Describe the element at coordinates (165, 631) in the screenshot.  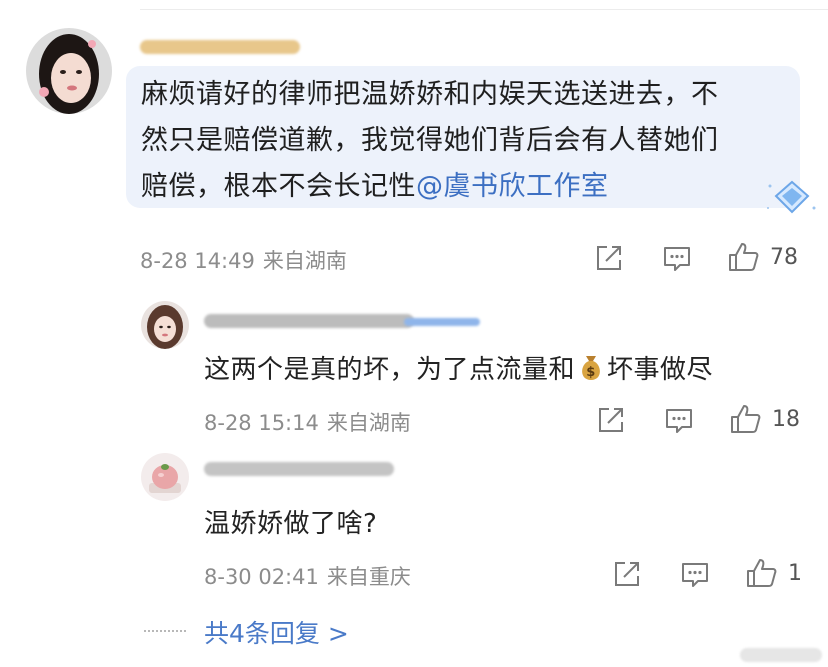
I see `more-replies-dots` at that location.